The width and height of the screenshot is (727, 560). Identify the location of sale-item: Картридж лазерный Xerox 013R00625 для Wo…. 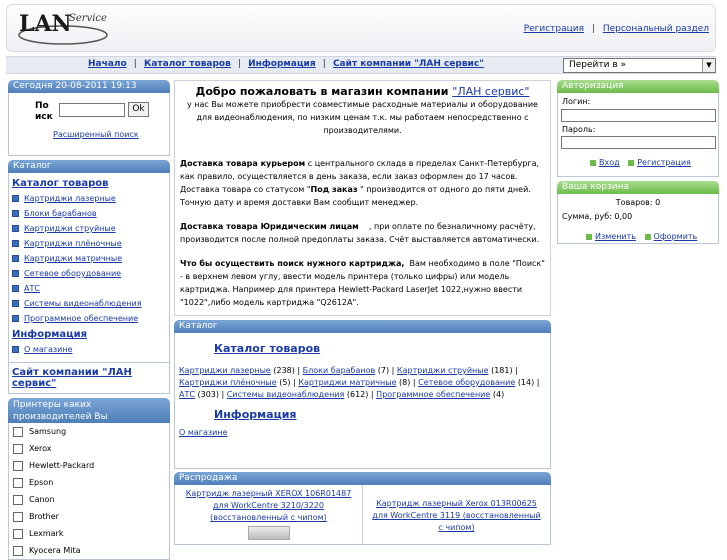
(456, 514).